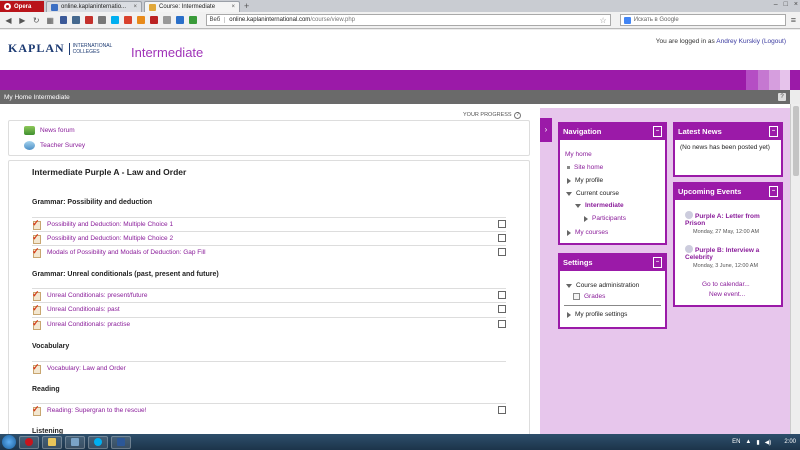 The width and height of the screenshot is (800, 450). I want to click on settings-label: Grades, so click(594, 296).